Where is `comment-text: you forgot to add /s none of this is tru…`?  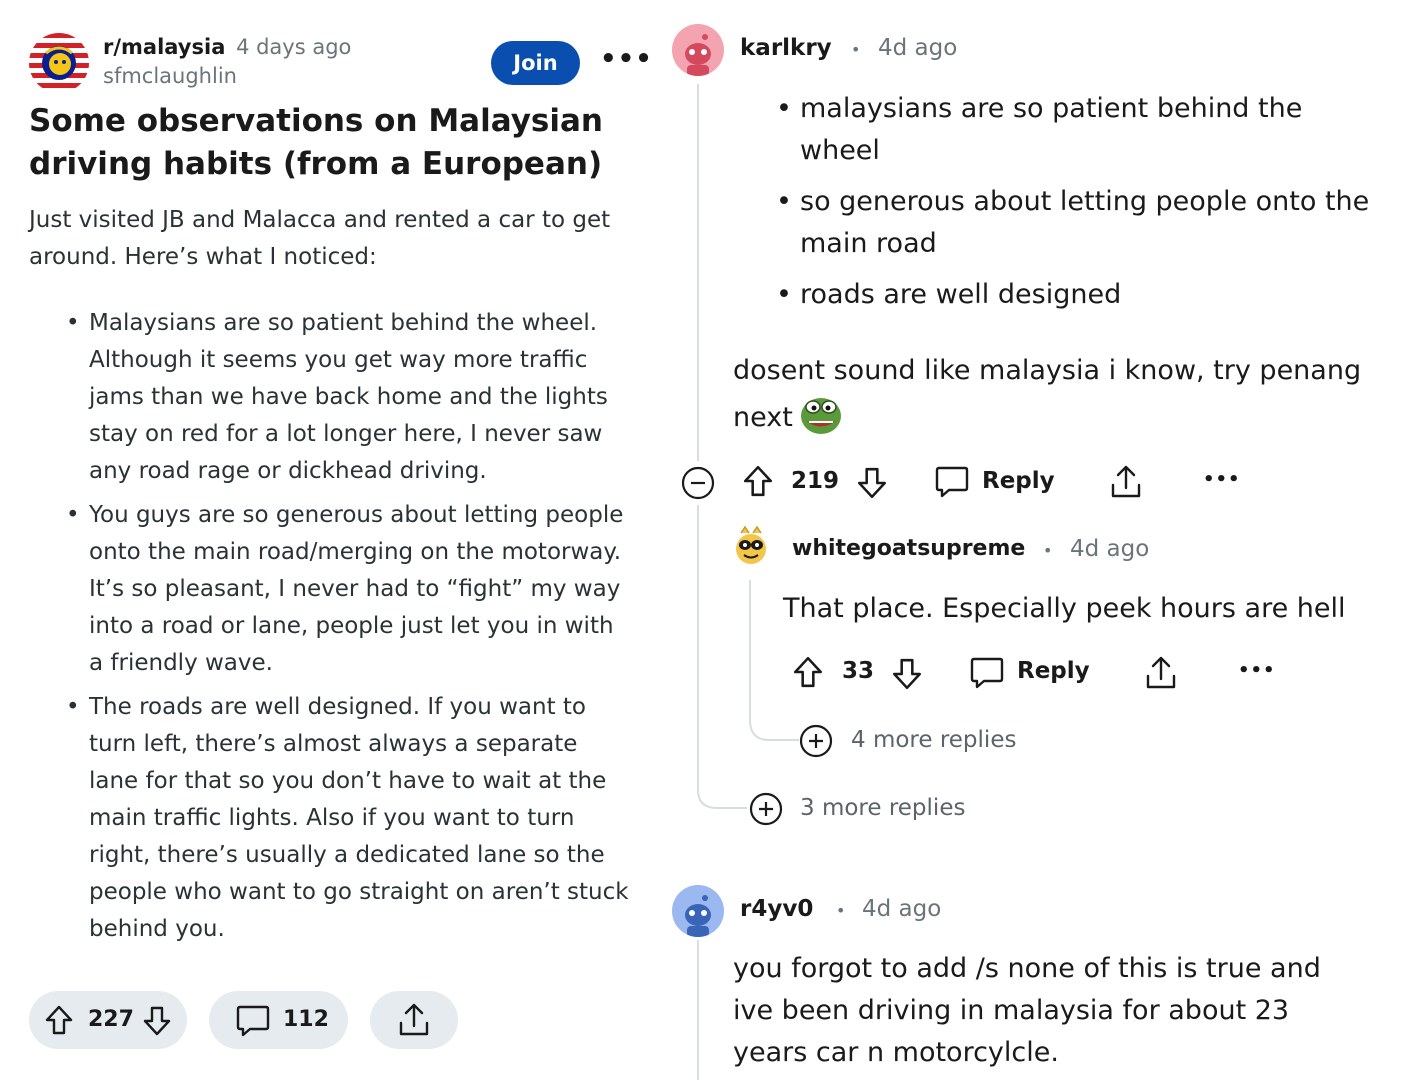
comment-text: you forgot to add /s none of this is tru… is located at coordinates (1027, 1010).